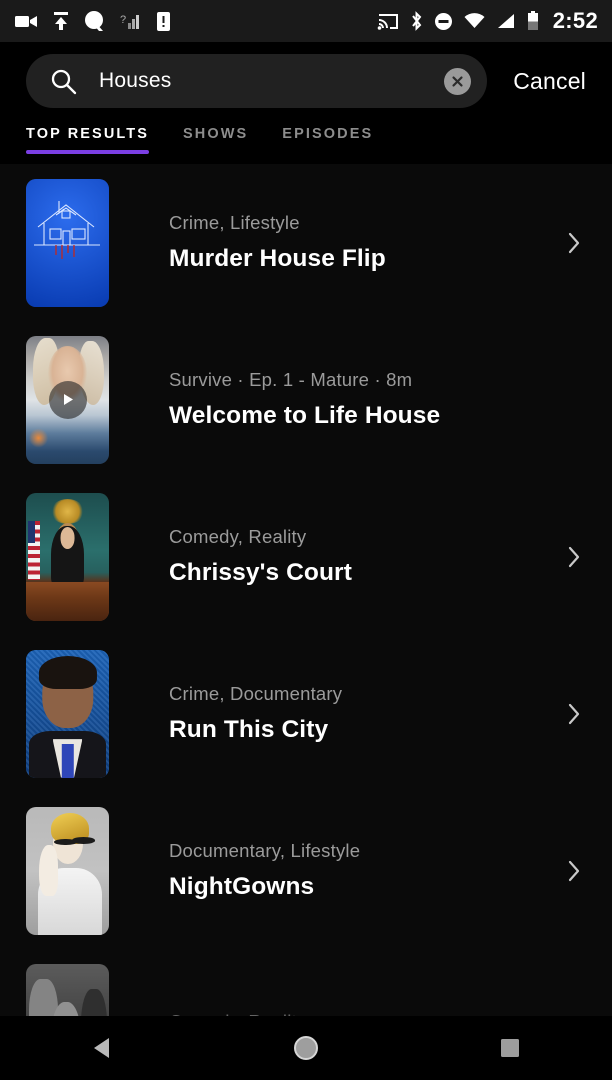  Describe the element at coordinates (365, 713) in the screenshot. I see `result-text: Crime, Documentary Run This City` at that location.